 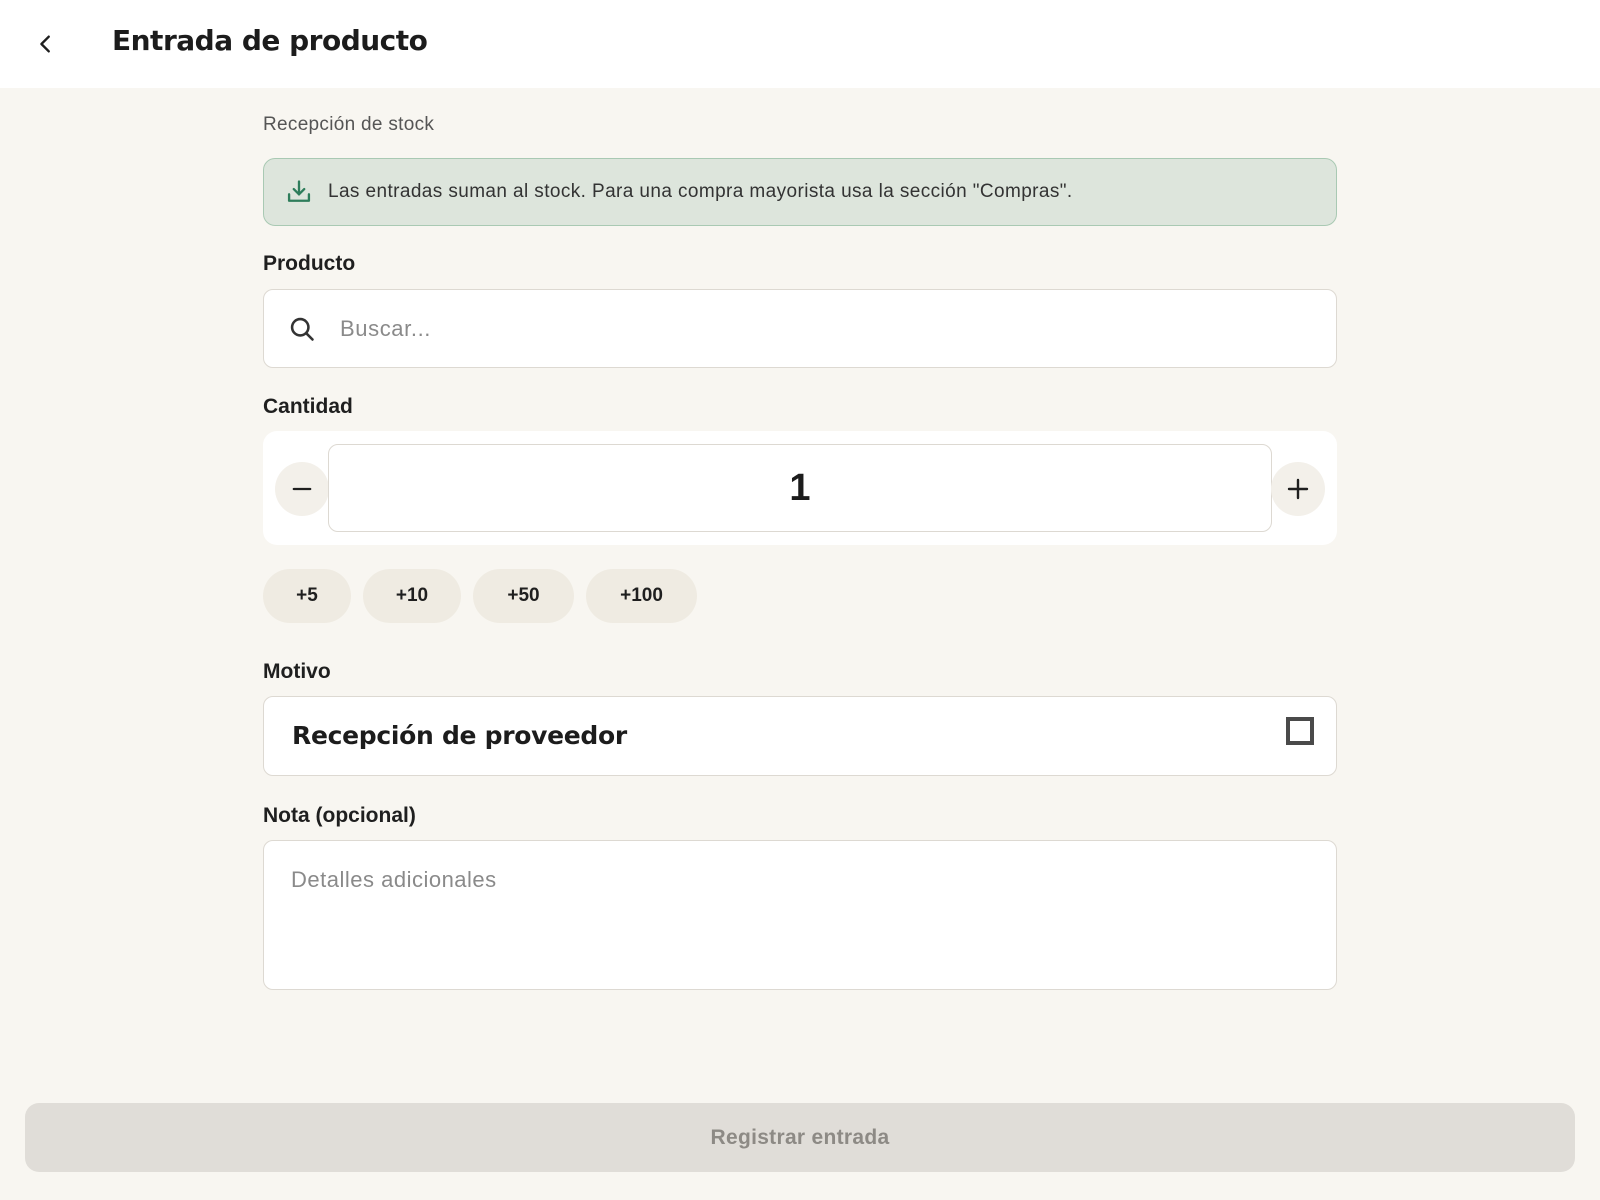 What do you see at coordinates (800, 915) in the screenshot?
I see `note-textarea` at bounding box center [800, 915].